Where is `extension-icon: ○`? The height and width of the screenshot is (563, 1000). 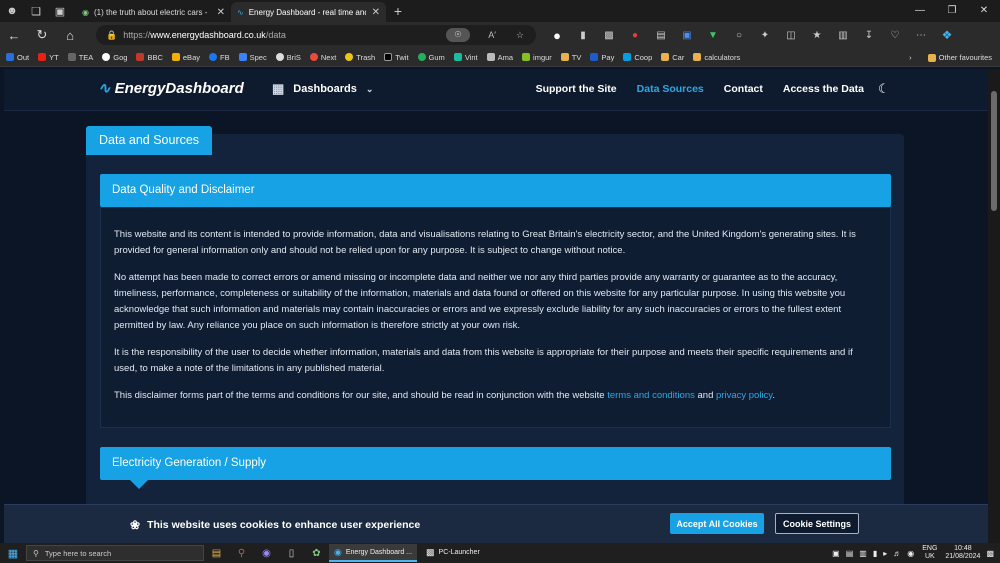
extension-icon: ○ is located at coordinates (739, 35).